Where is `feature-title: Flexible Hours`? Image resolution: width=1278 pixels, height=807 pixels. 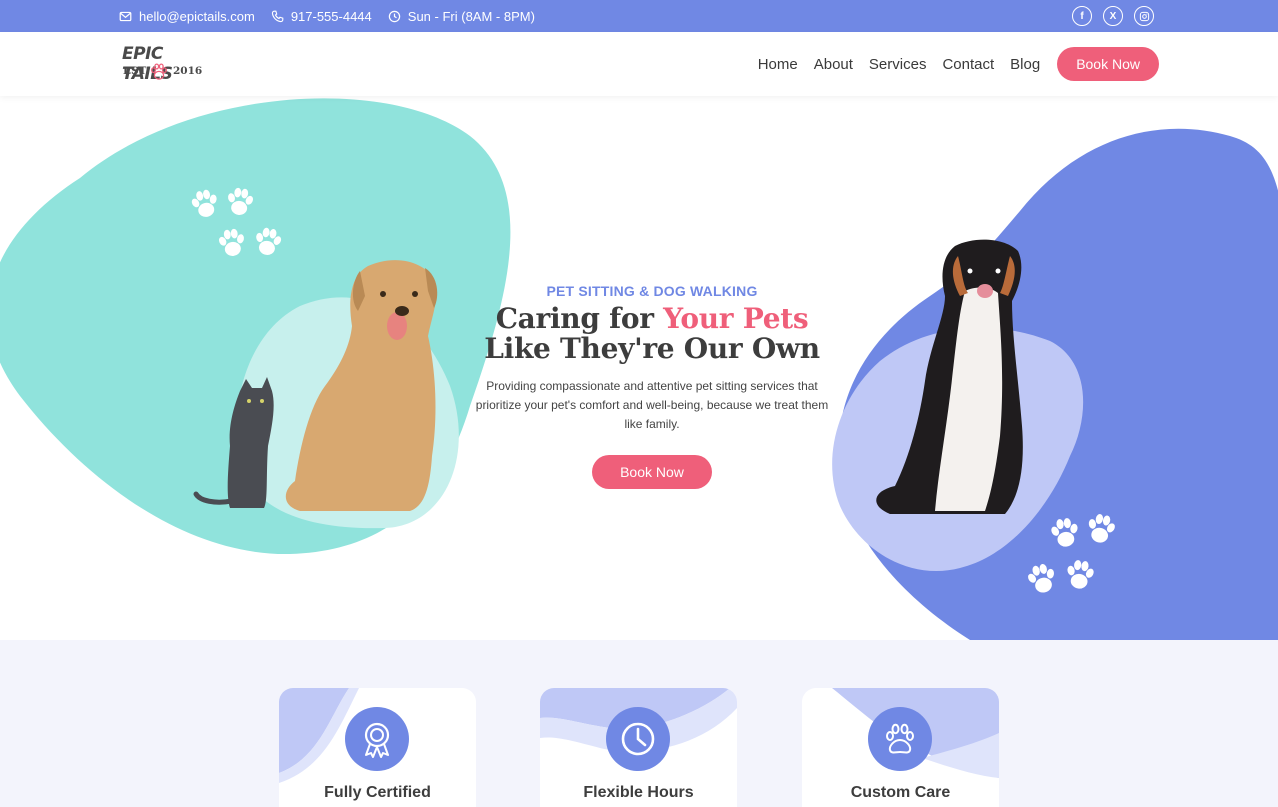 feature-title: Flexible Hours is located at coordinates (638, 792).